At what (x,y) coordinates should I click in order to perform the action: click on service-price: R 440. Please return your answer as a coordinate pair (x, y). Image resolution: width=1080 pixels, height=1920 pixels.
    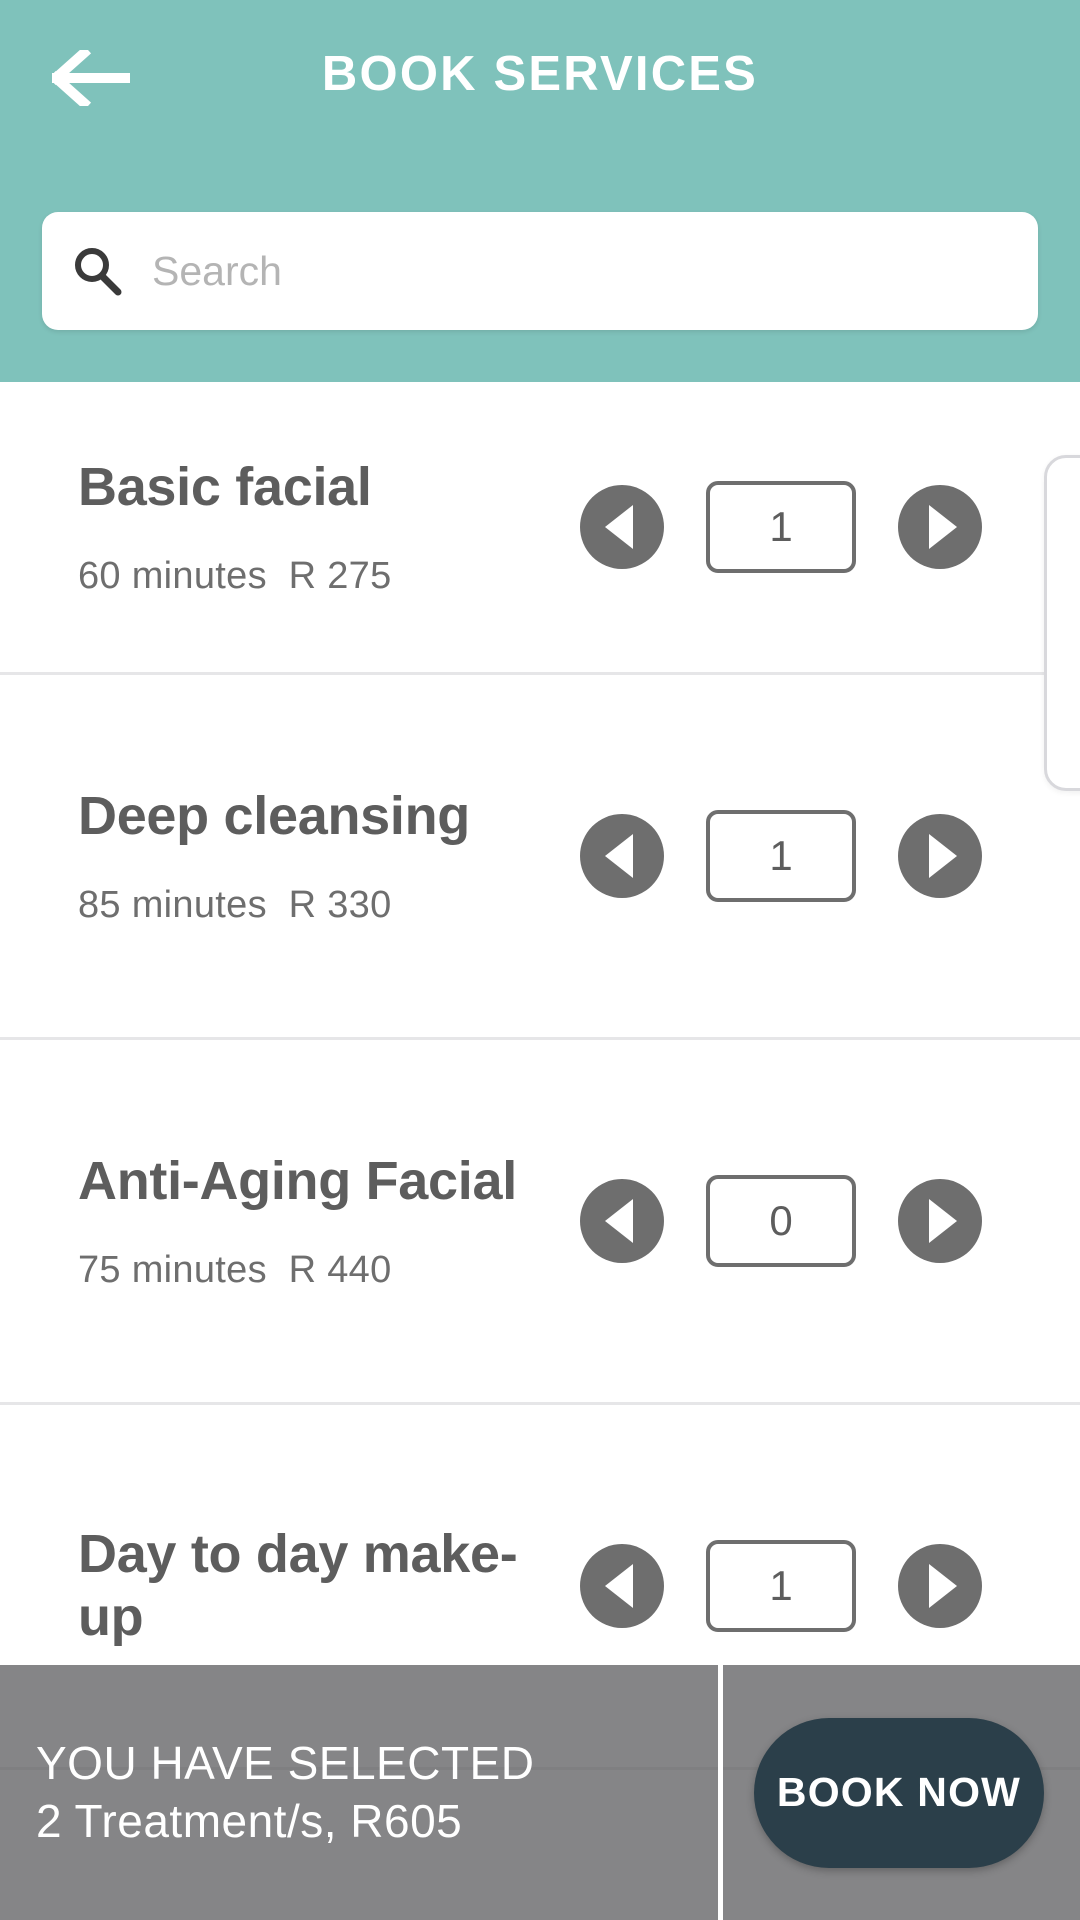
    Looking at the image, I should click on (340, 1269).